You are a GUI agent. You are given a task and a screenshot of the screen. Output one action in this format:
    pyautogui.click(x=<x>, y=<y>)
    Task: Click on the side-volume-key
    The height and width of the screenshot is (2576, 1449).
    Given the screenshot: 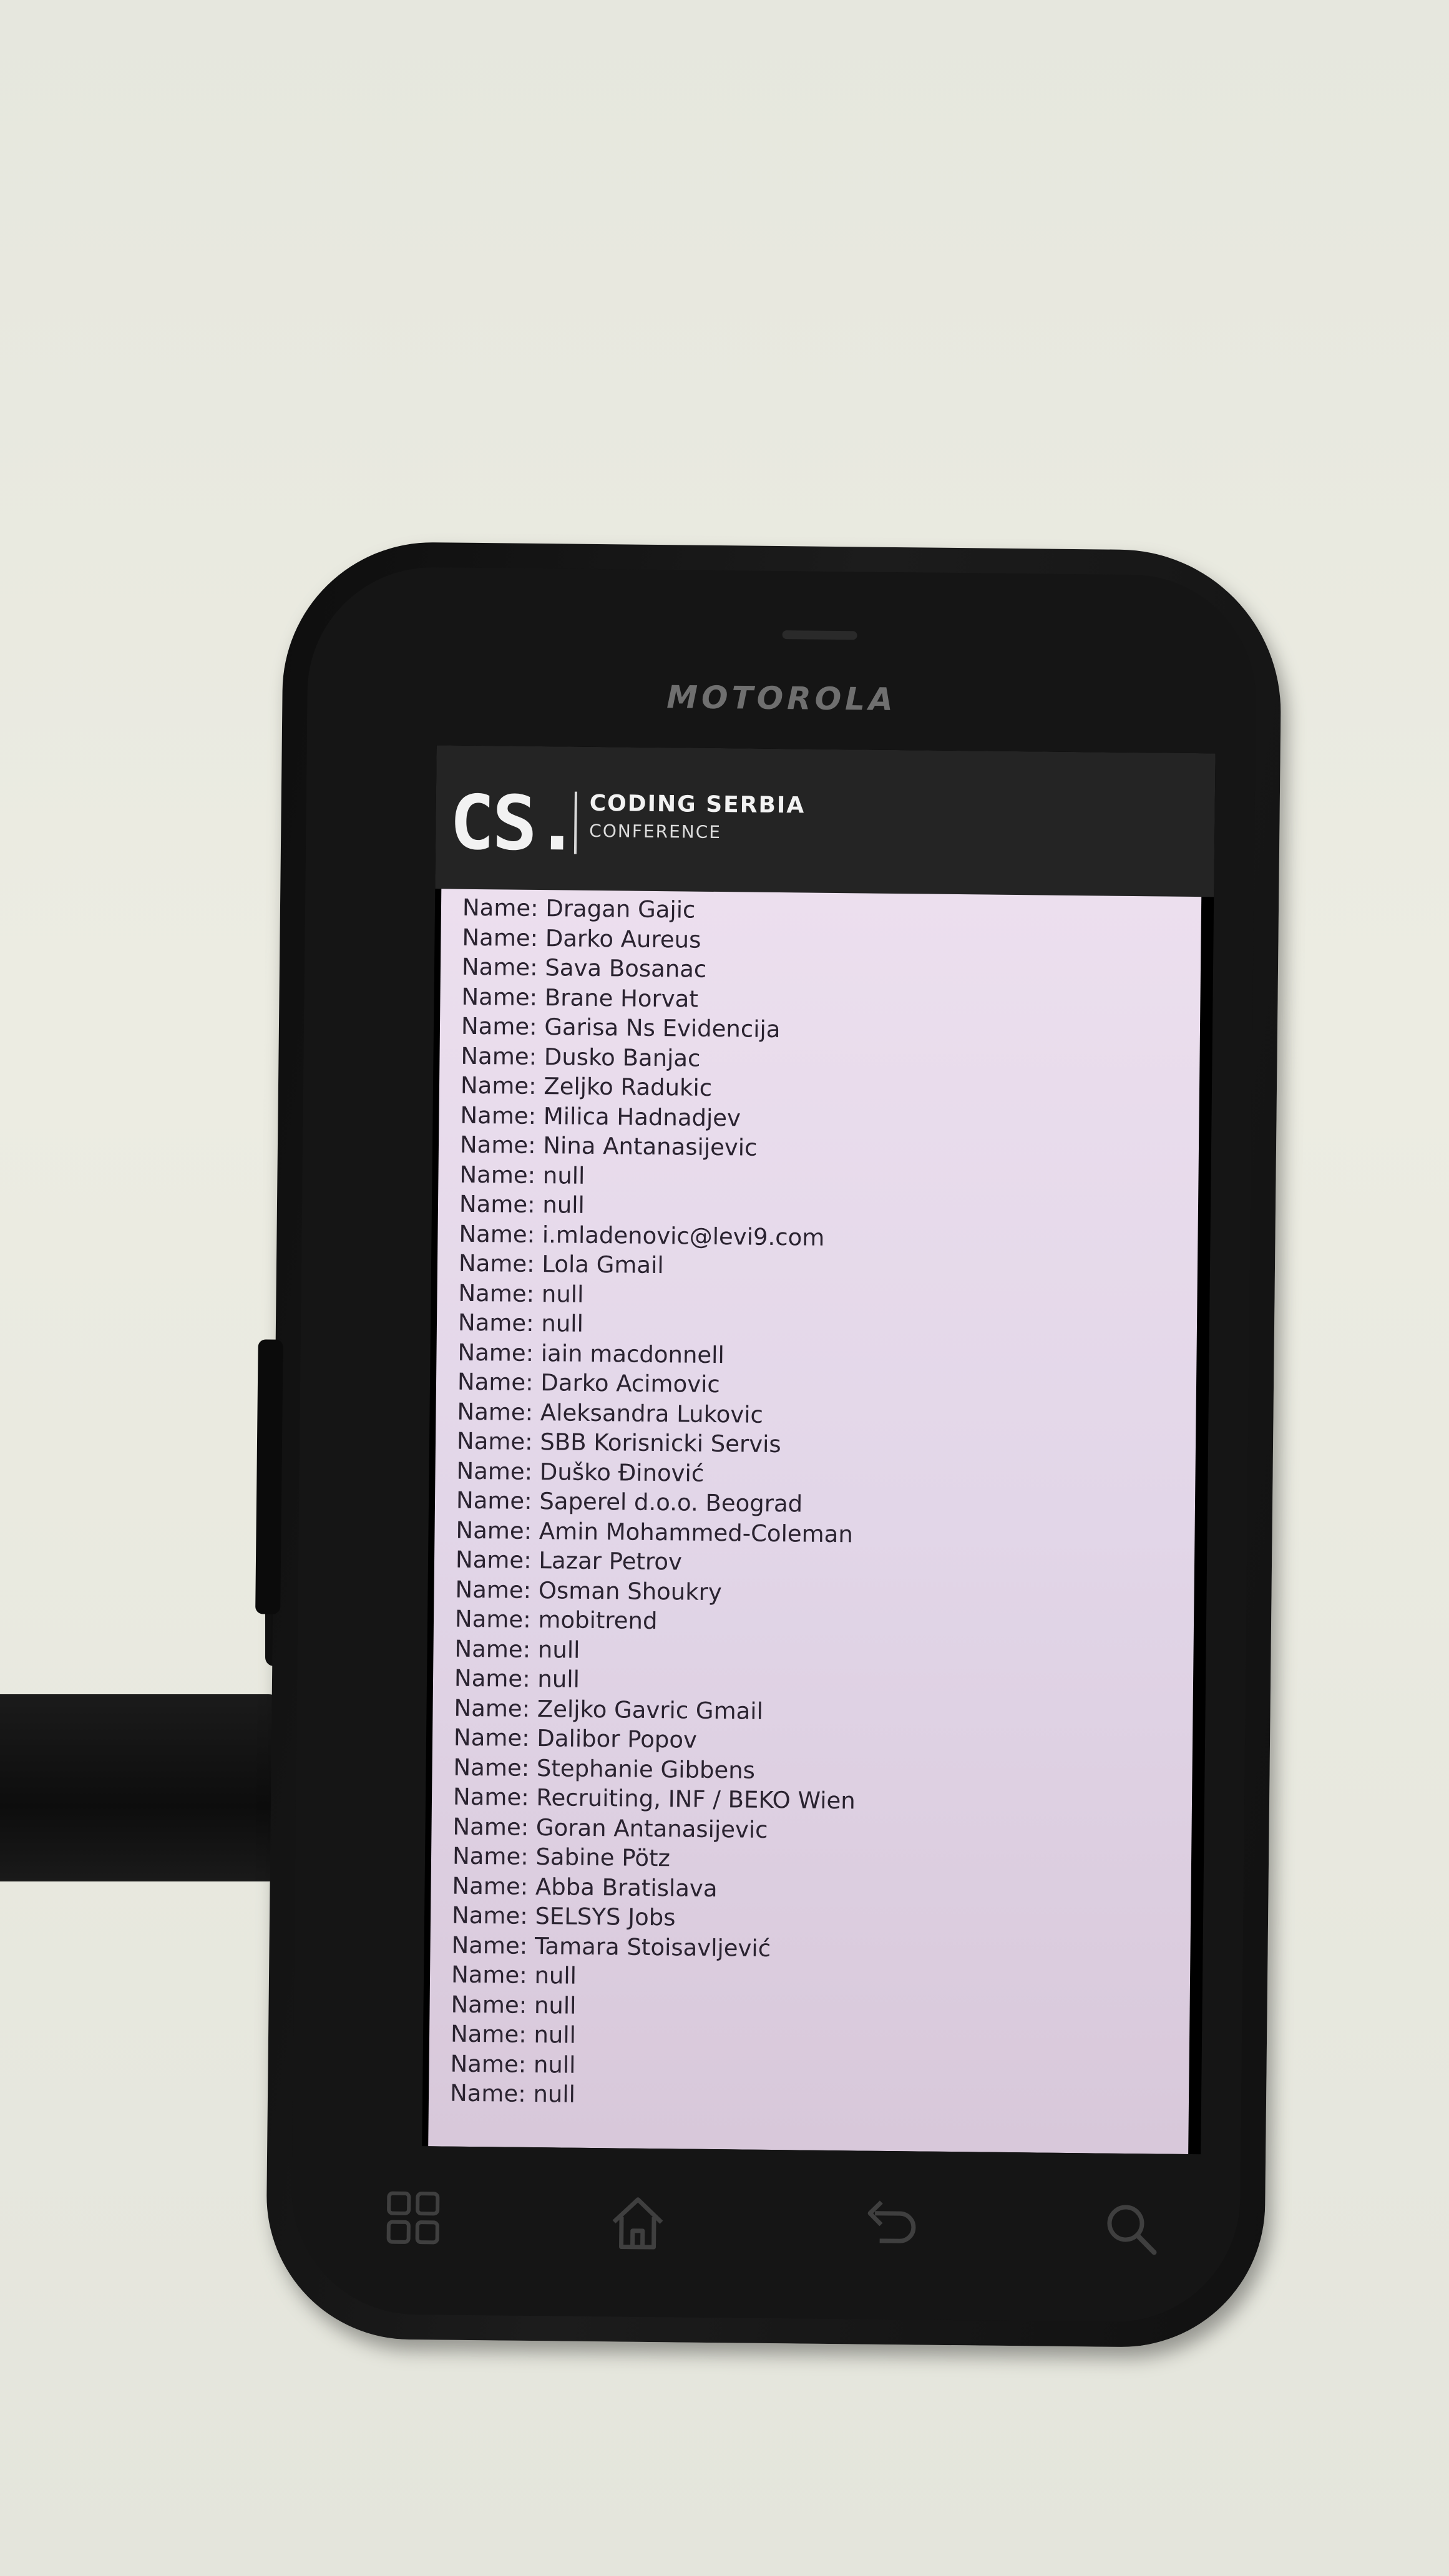 What is the action you would take?
    pyautogui.click(x=269, y=1476)
    